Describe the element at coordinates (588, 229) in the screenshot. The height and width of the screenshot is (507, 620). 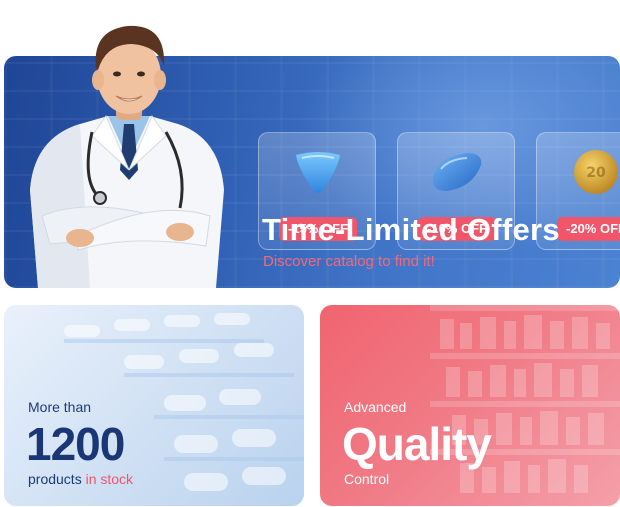
I see `discount-badge: -20% OFF` at that location.